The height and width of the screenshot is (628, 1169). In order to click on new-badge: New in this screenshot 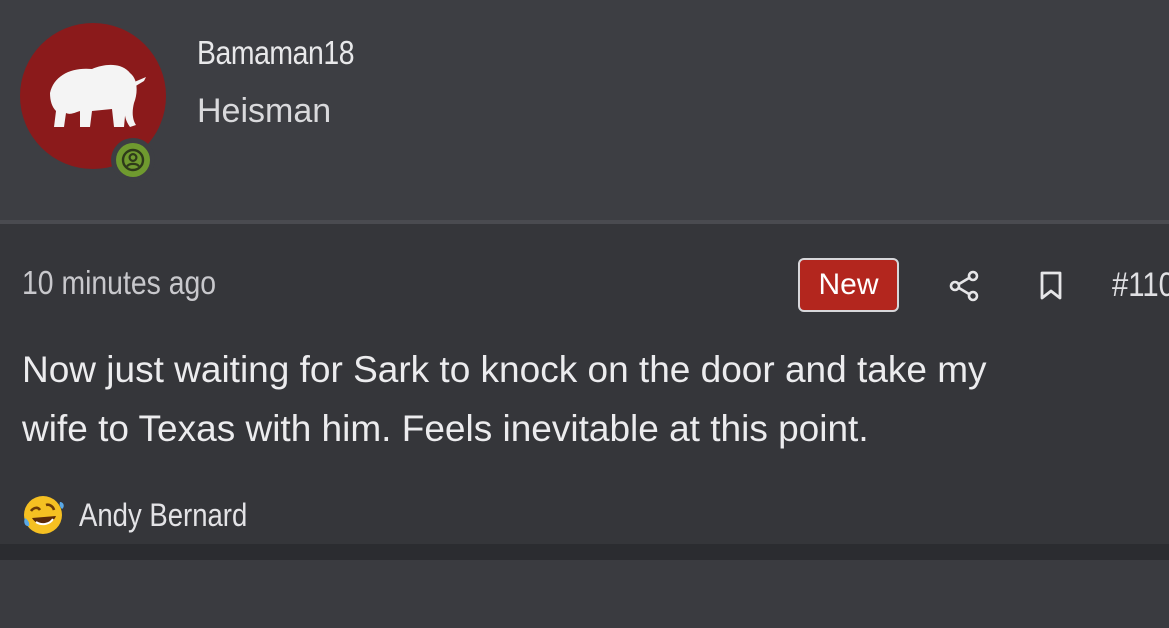, I will do `click(848, 285)`.